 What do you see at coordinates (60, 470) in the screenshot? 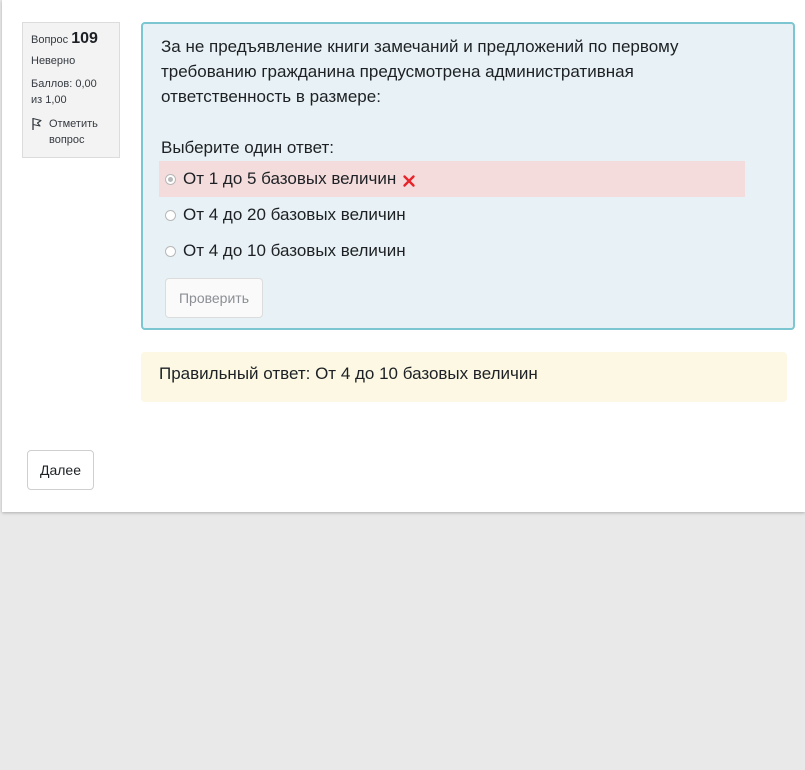
I see `next-button: Далее` at bounding box center [60, 470].